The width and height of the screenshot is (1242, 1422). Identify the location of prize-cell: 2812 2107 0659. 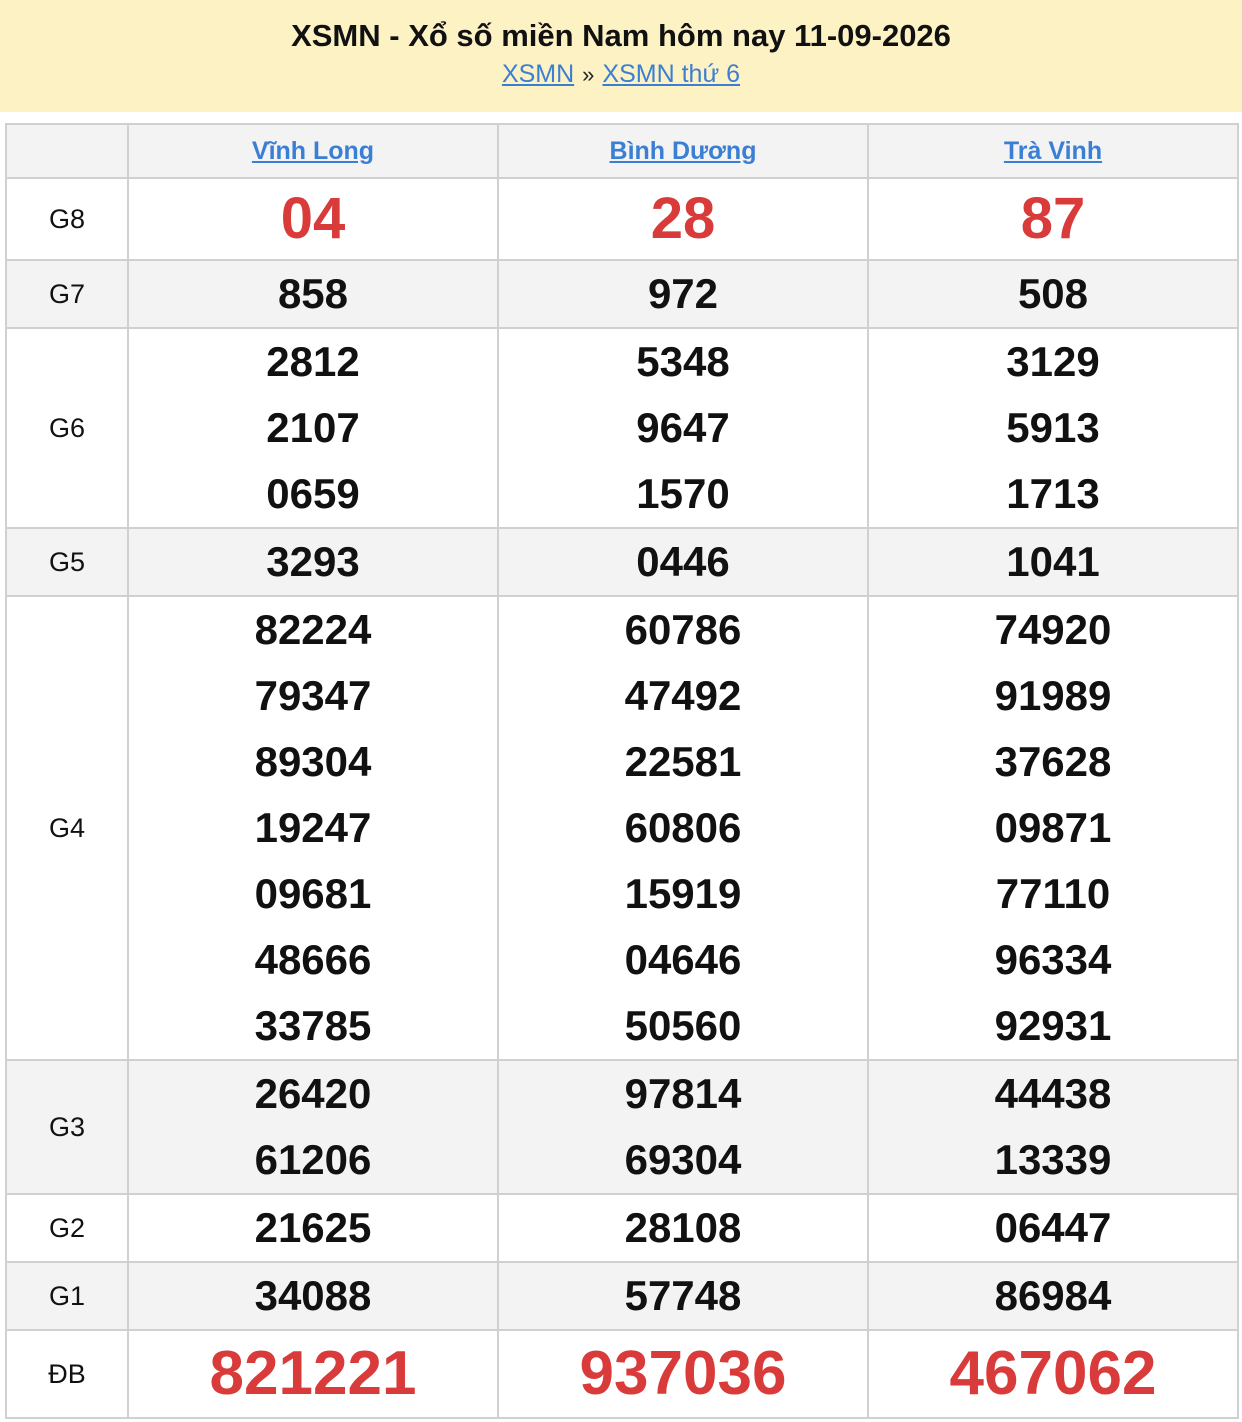
(313, 428).